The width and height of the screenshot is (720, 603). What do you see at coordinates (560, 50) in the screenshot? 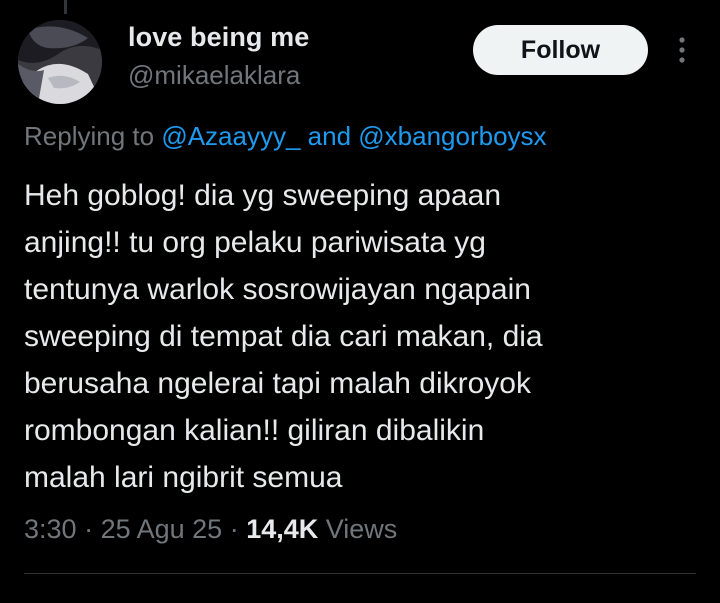
I see `follow-button: Follow` at bounding box center [560, 50].